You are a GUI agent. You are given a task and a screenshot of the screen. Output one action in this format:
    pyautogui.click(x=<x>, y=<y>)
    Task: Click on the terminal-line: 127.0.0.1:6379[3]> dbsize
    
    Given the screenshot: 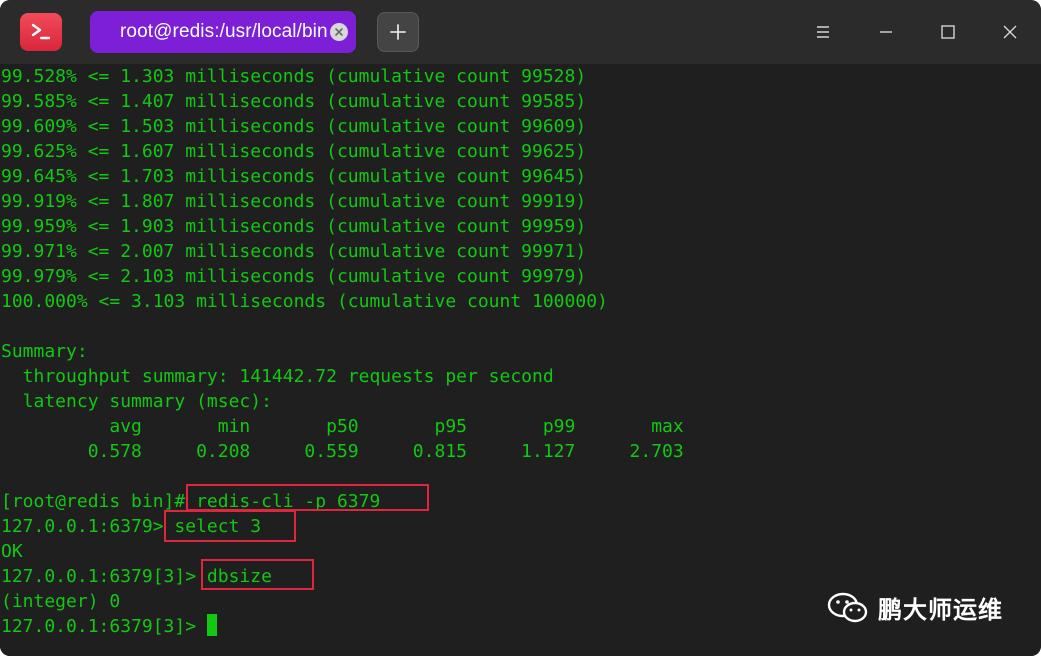 What is the action you would take?
    pyautogui.click(x=136, y=576)
    